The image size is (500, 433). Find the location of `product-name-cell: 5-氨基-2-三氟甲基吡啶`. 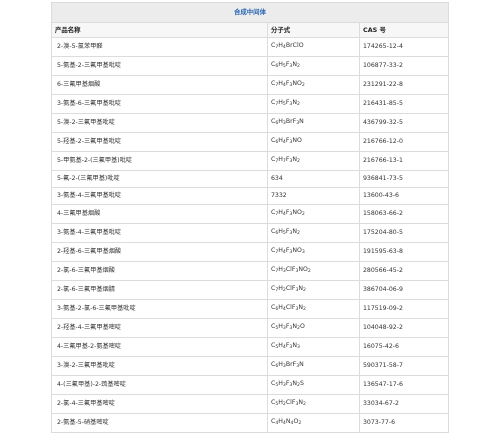

product-name-cell: 5-氨基-2-三氟甲基吡啶 is located at coordinates (159, 66).